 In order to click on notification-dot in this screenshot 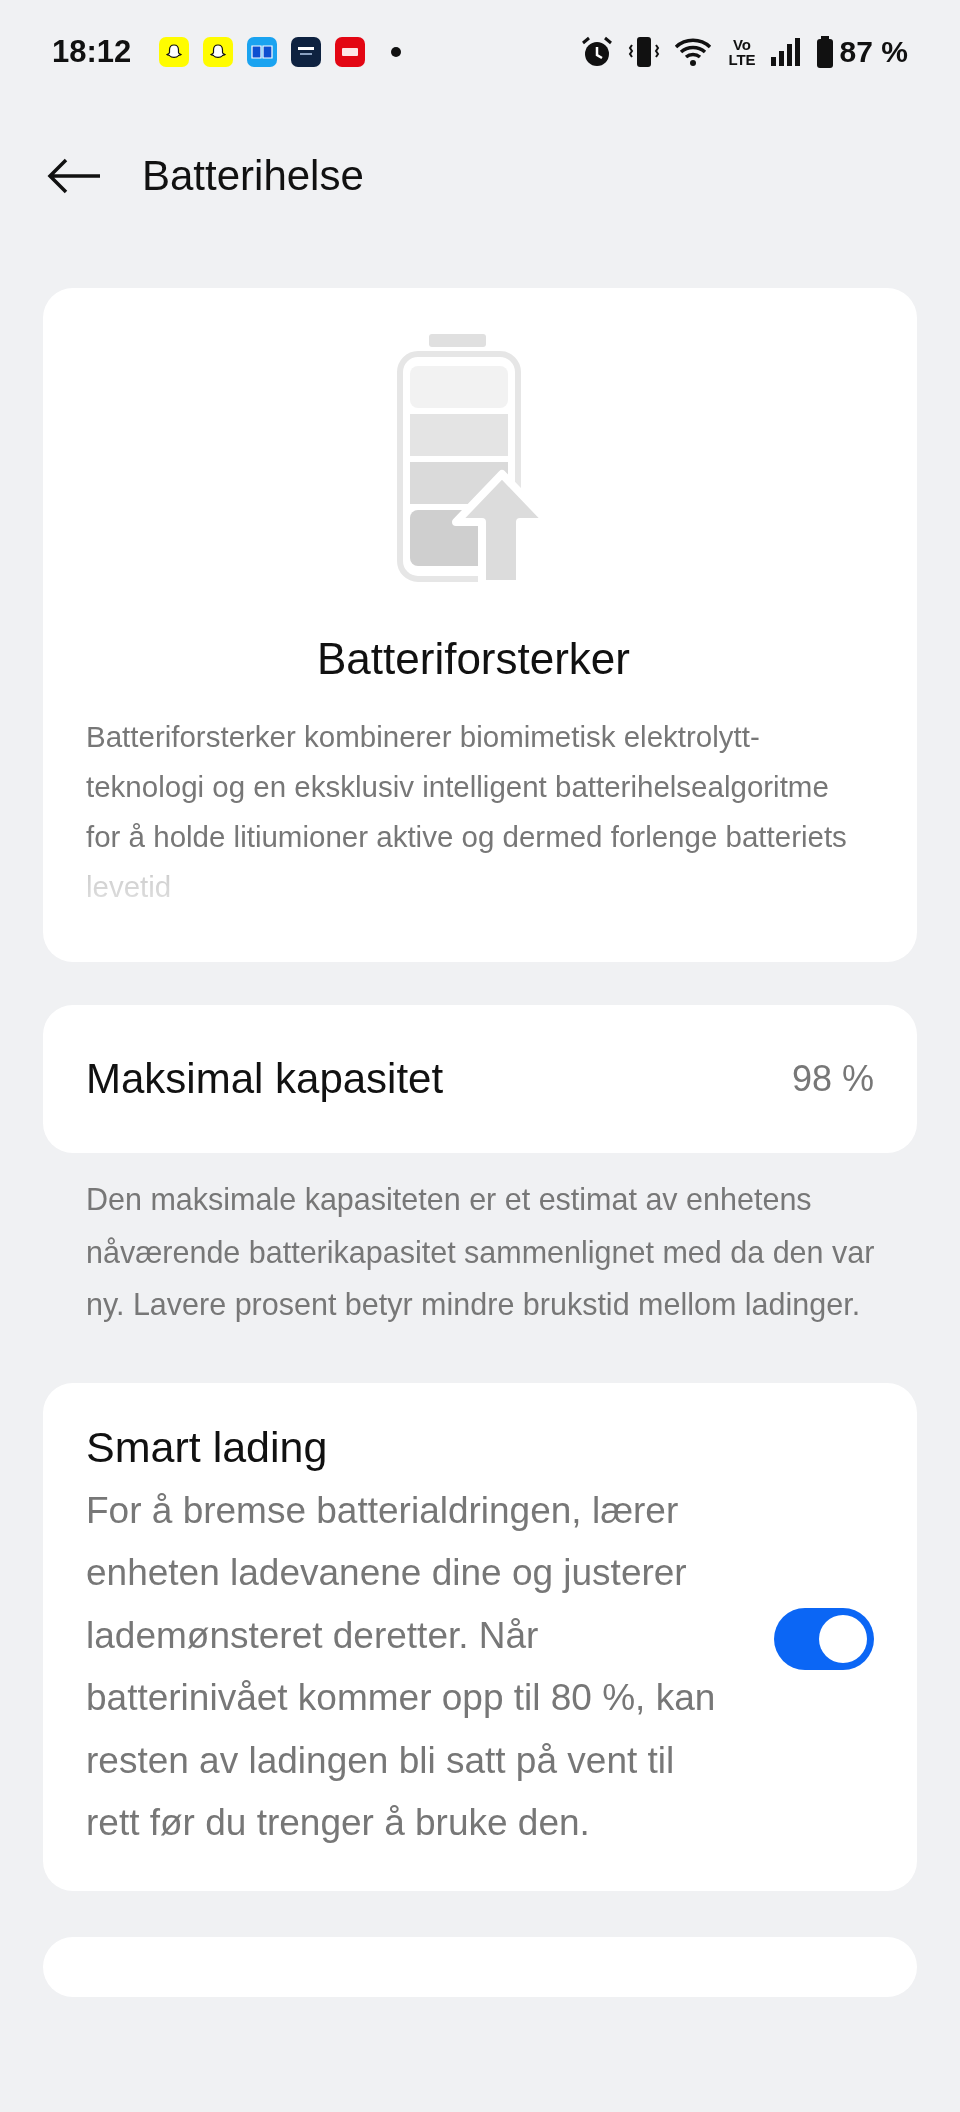, I will do `click(396, 52)`.